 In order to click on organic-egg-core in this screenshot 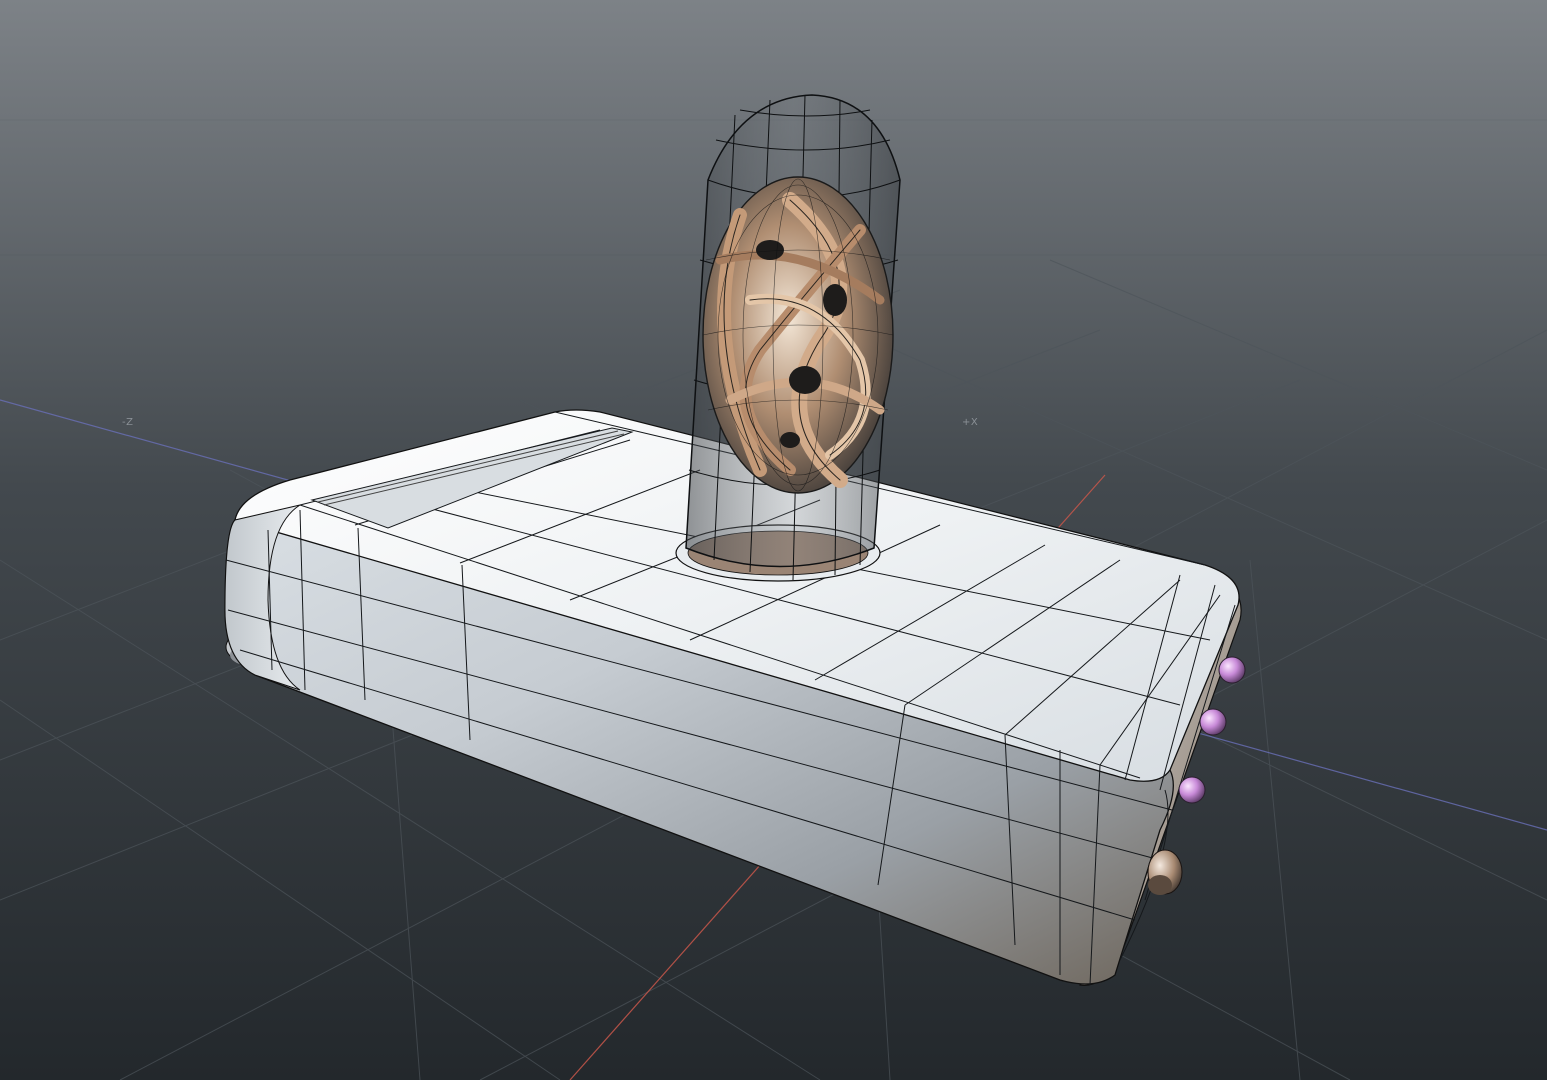, I will do `click(798, 335)`.